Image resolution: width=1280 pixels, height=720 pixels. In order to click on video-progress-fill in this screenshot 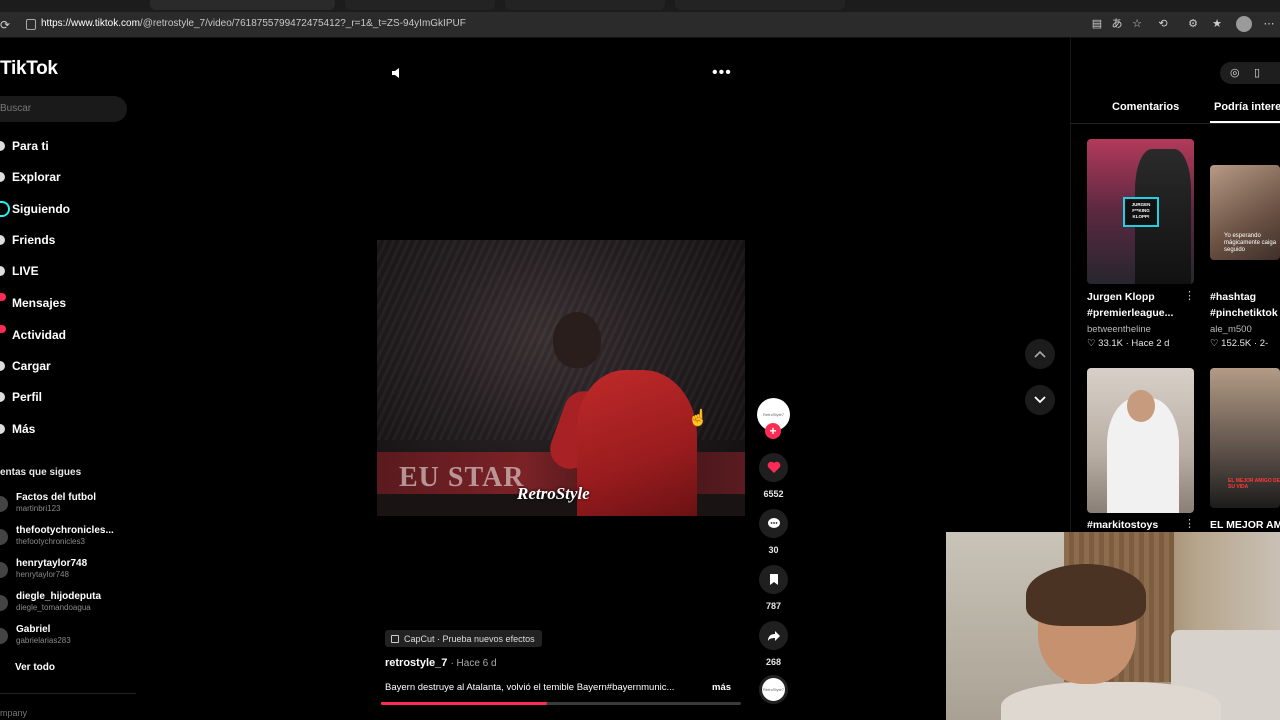, I will do `click(464, 703)`.